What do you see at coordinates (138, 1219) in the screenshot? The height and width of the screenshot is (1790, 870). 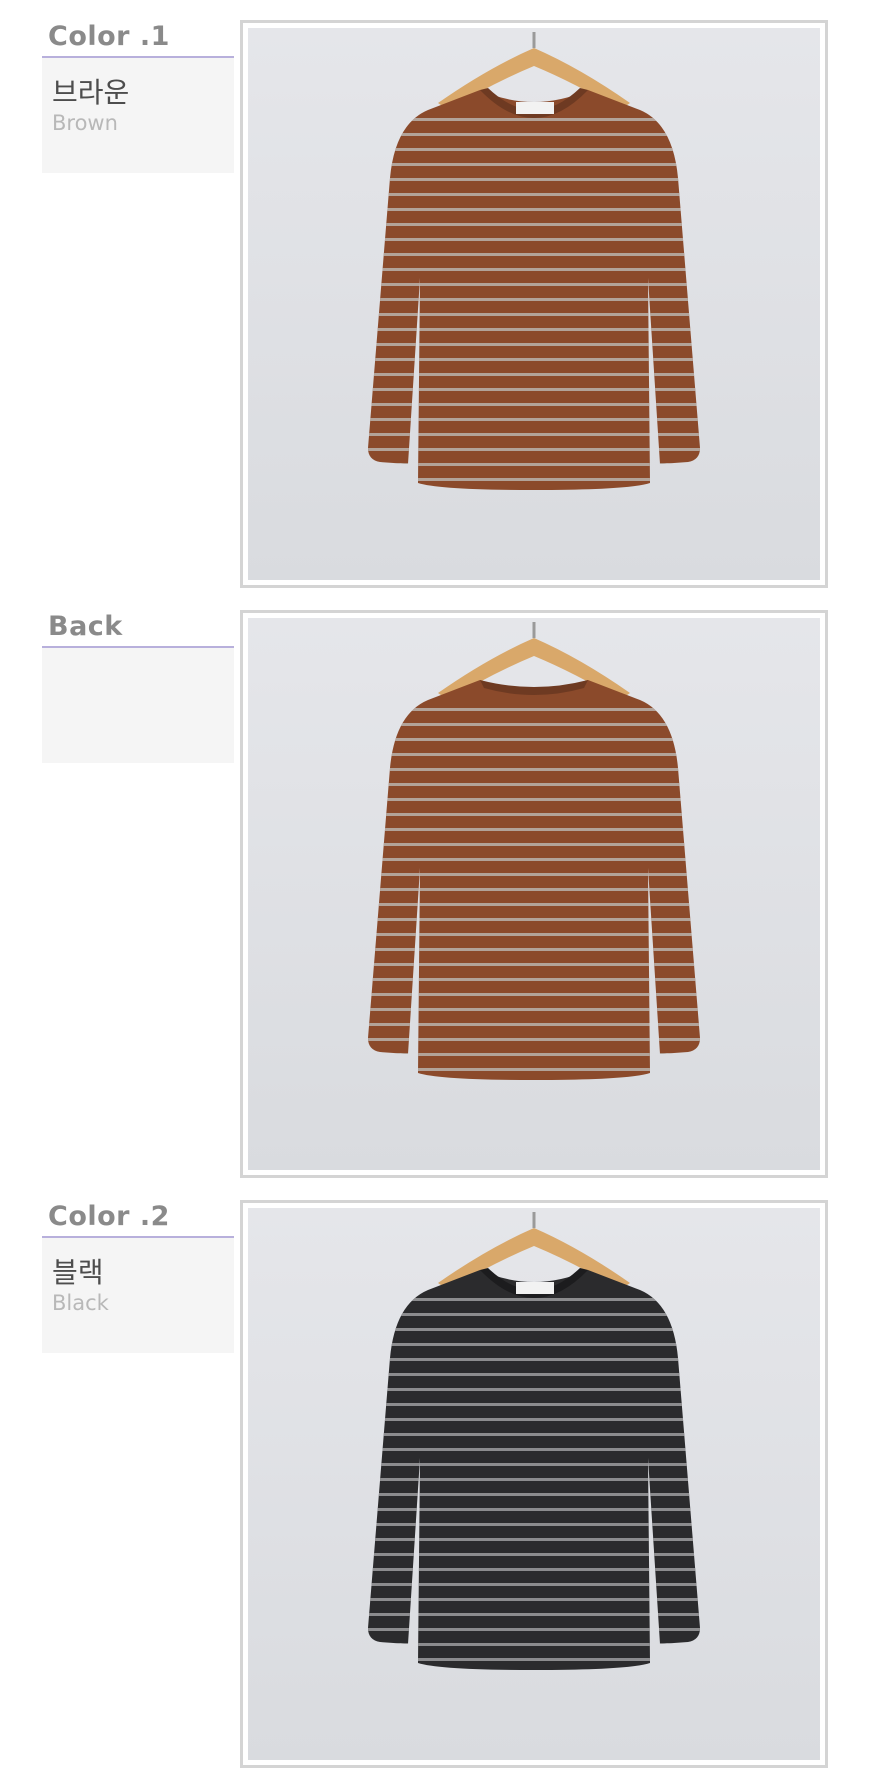 I see `color-2-heading: Color .2` at bounding box center [138, 1219].